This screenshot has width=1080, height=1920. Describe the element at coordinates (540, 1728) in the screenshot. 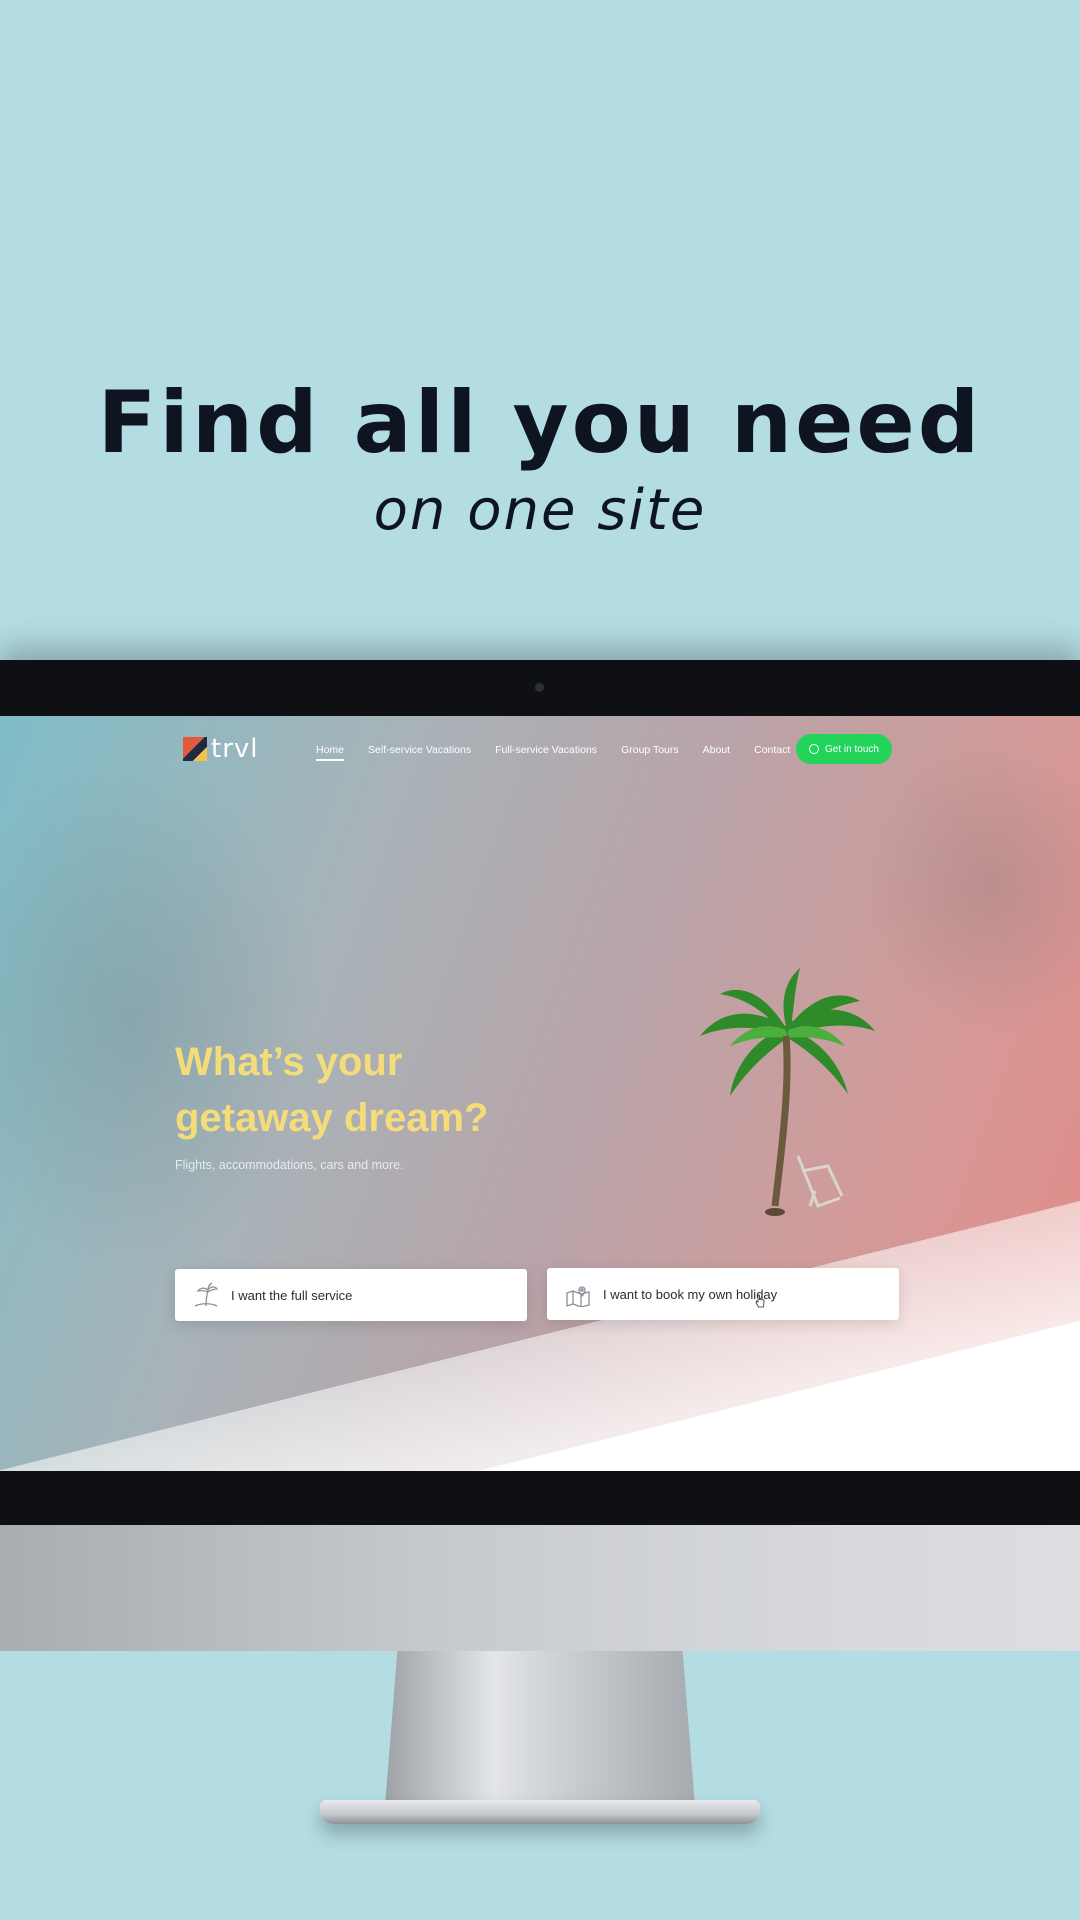

I see `monitor-stand-neck` at that location.